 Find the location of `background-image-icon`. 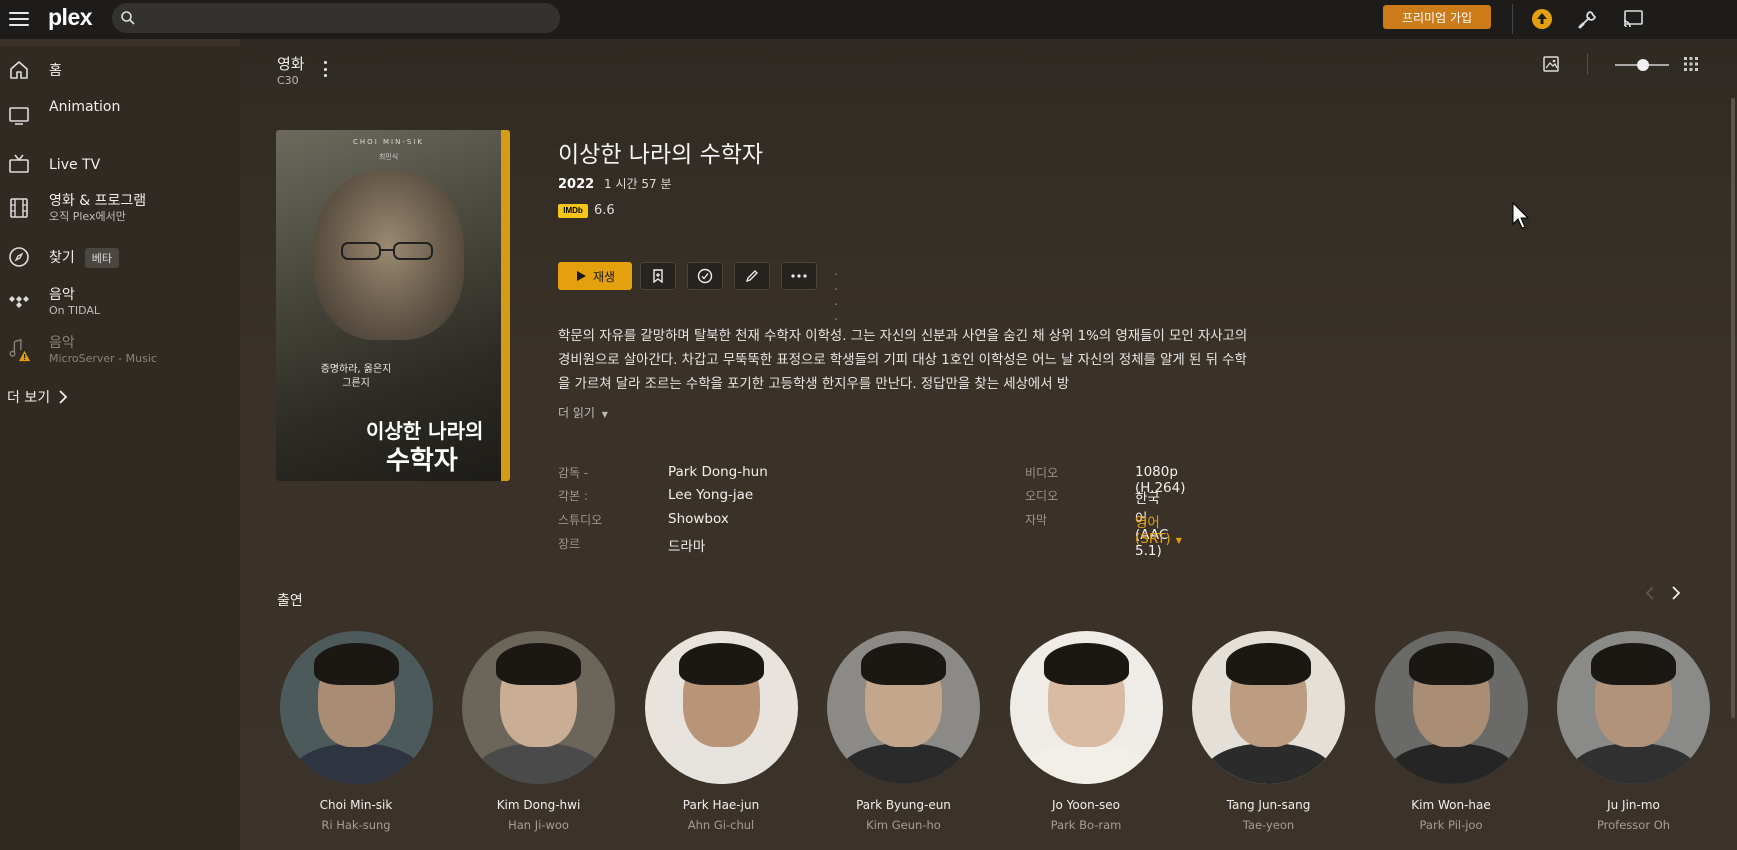

background-image-icon is located at coordinates (1551, 66).